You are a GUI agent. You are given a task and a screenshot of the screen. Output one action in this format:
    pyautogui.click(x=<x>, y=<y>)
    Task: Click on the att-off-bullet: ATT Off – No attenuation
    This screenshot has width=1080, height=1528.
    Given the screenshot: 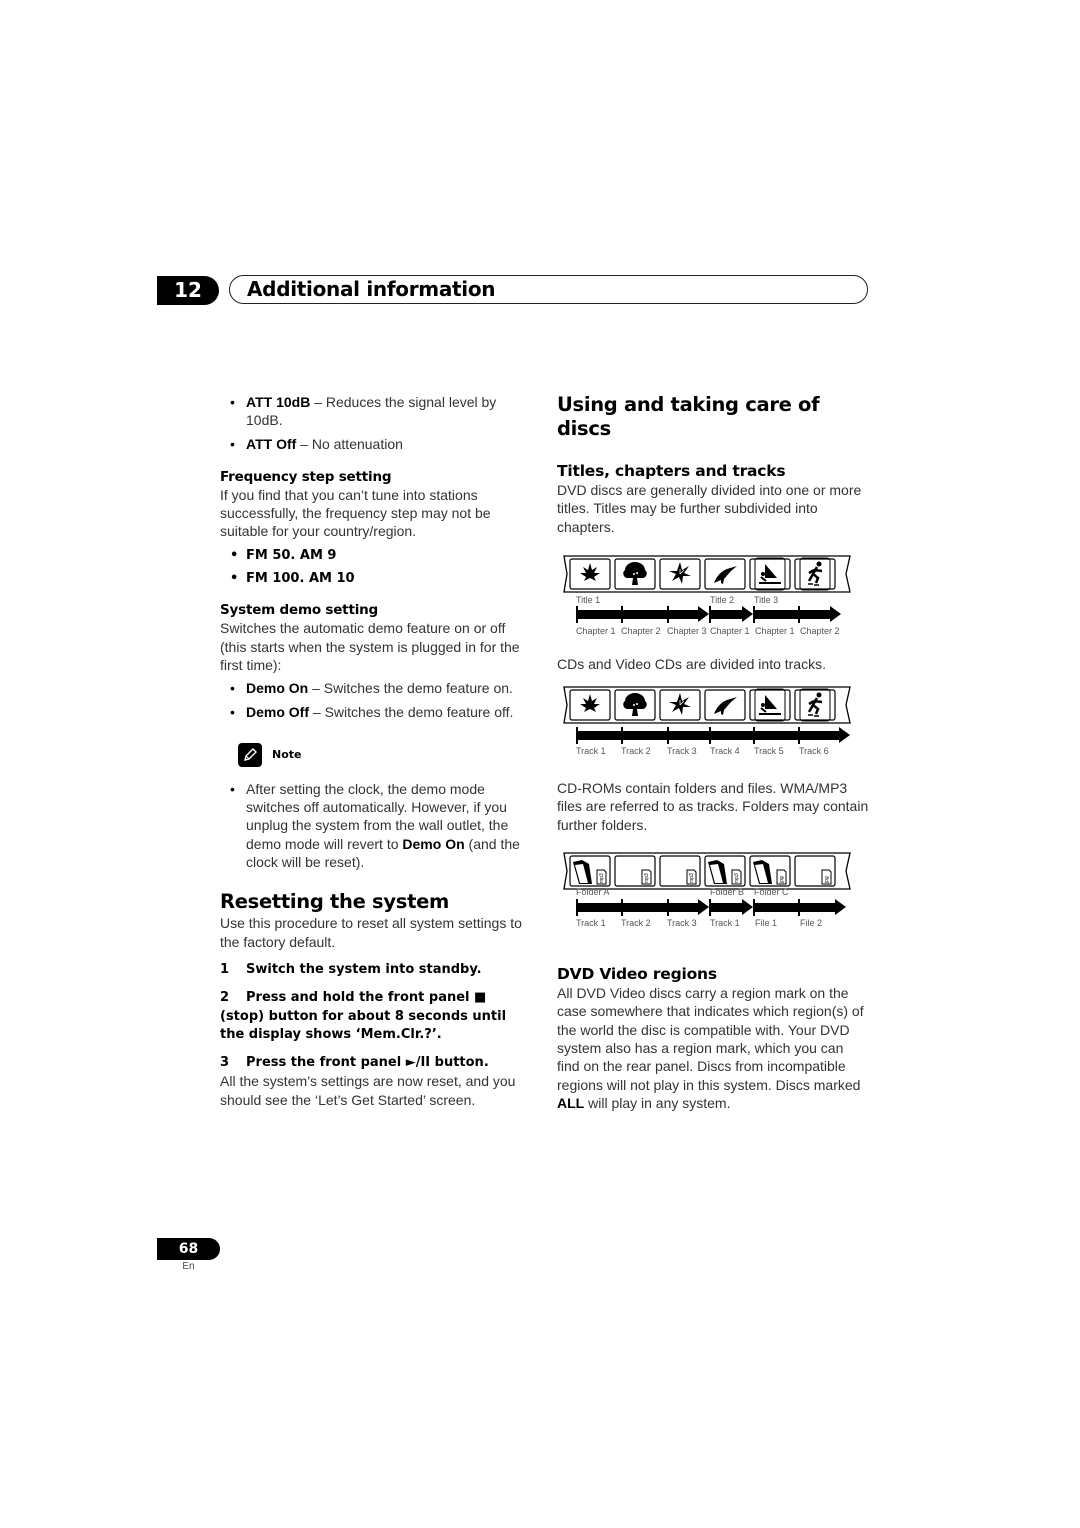 What is the action you would take?
    pyautogui.click(x=376, y=444)
    